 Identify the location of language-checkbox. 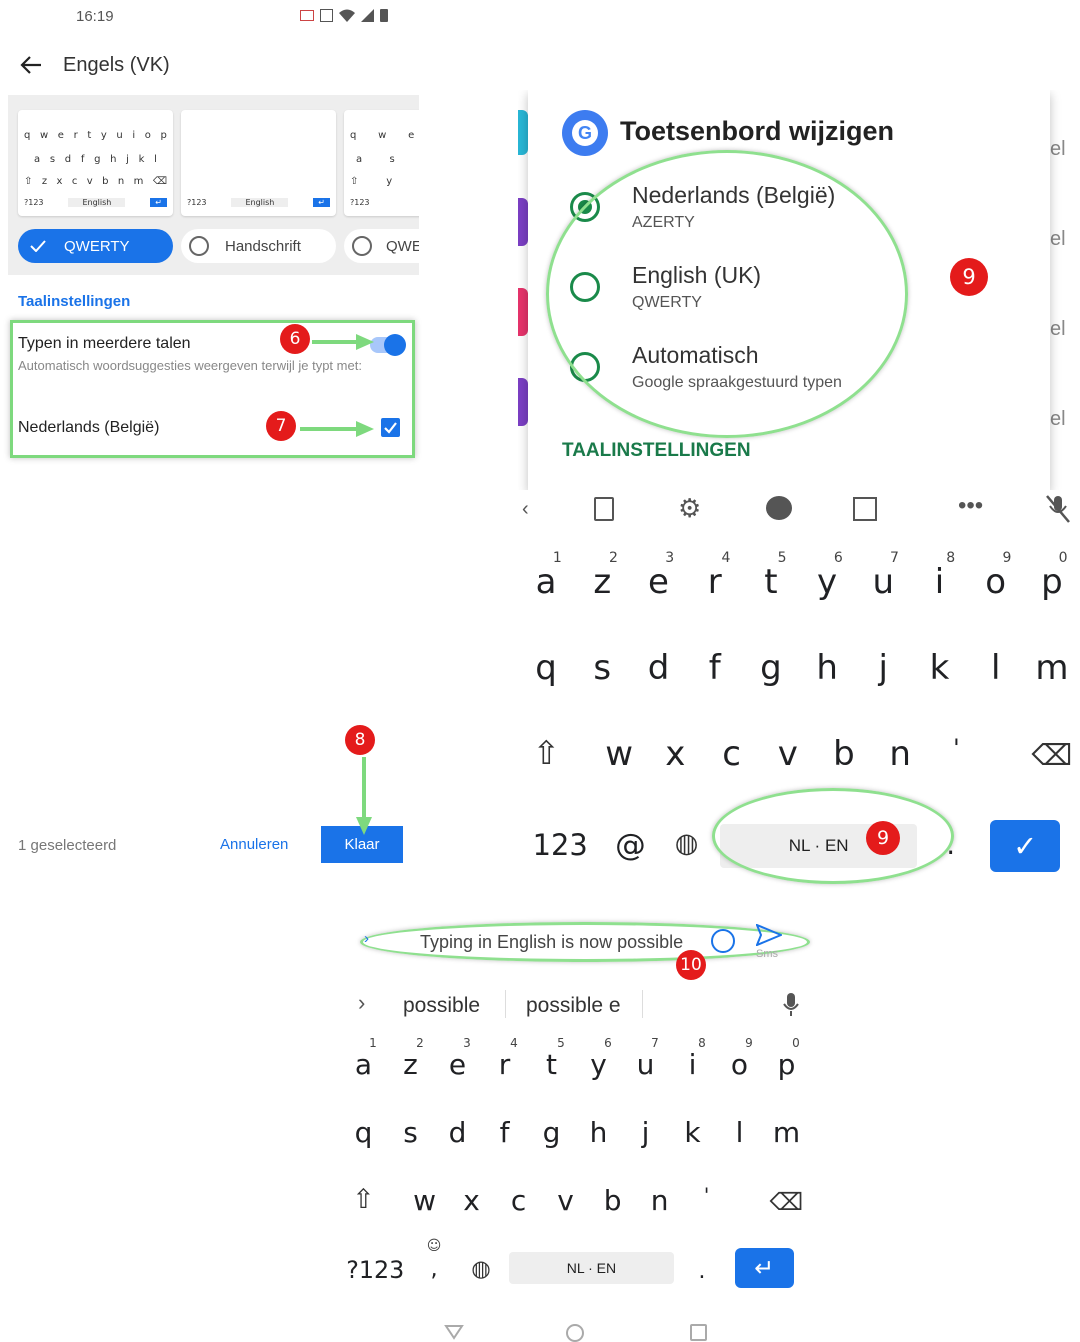
(390, 427).